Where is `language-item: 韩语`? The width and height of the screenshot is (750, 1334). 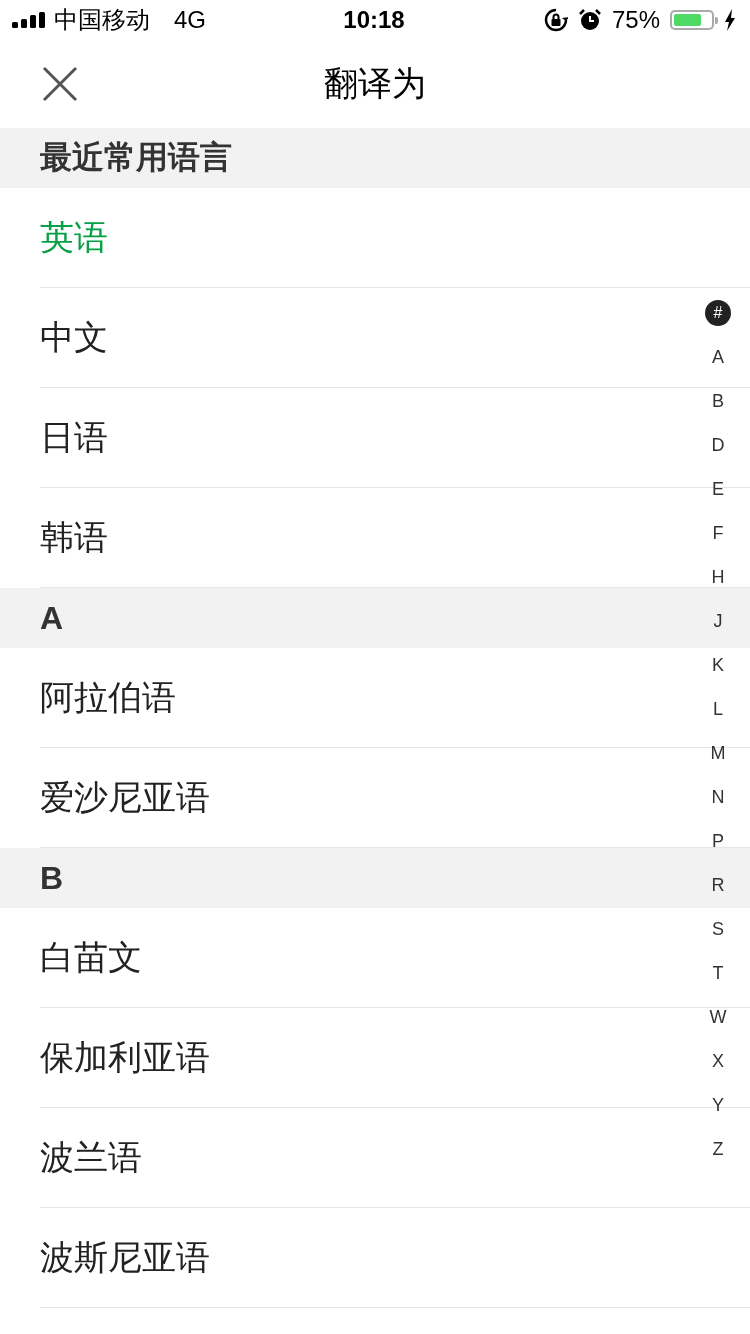 language-item: 韩语 is located at coordinates (74, 537).